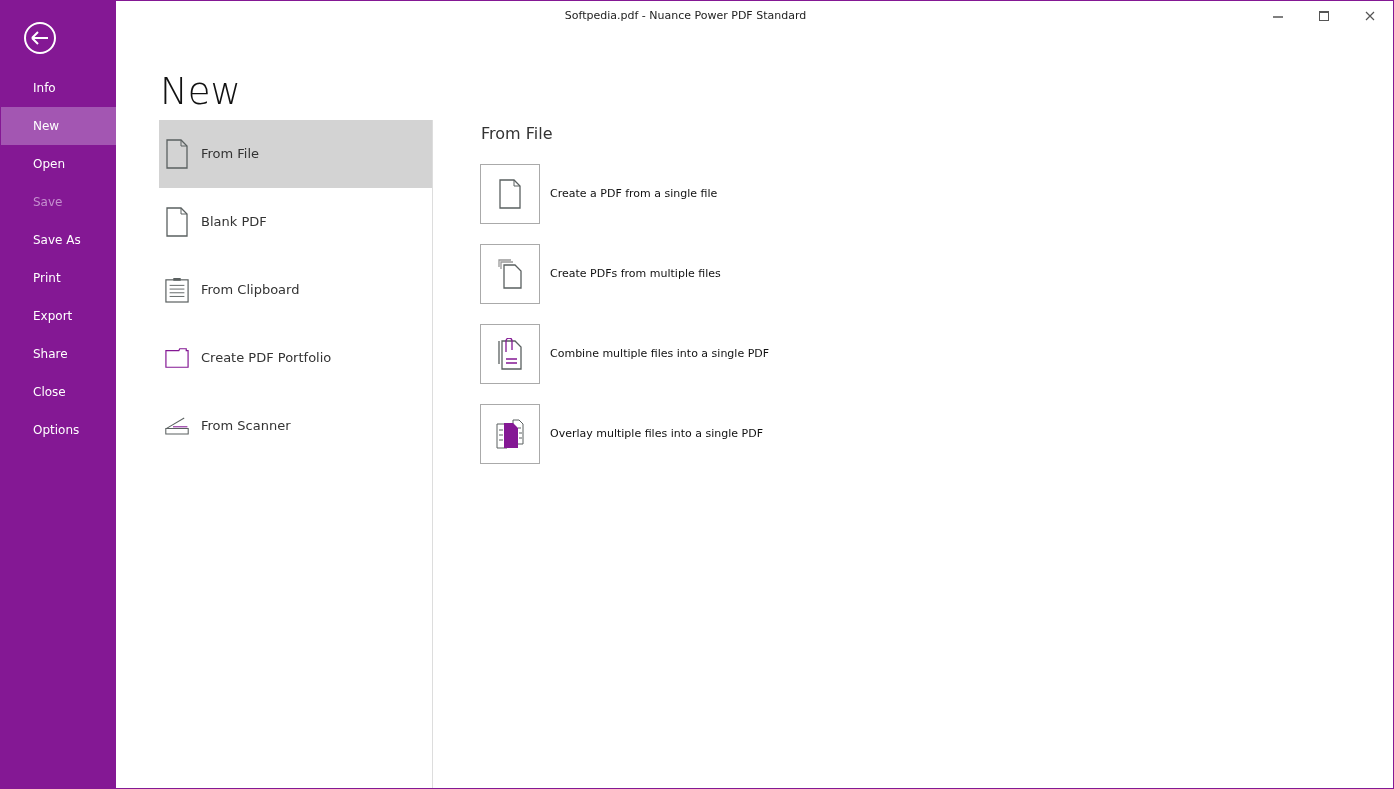 The height and width of the screenshot is (789, 1394). What do you see at coordinates (58, 240) in the screenshot?
I see `sidebar-item: Save As` at bounding box center [58, 240].